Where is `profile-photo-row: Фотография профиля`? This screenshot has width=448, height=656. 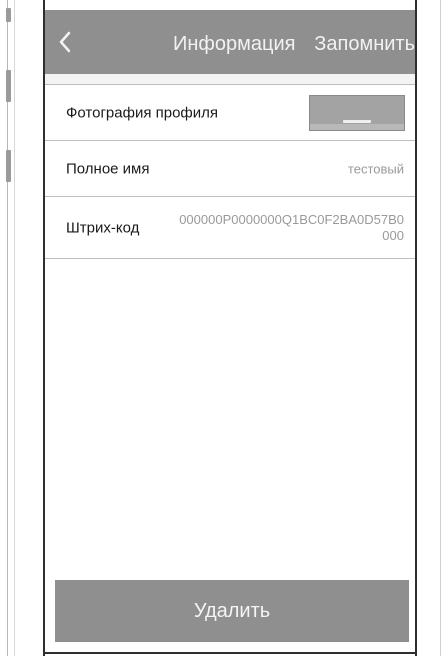
profile-photo-row: Фотография профиля is located at coordinates (230, 113).